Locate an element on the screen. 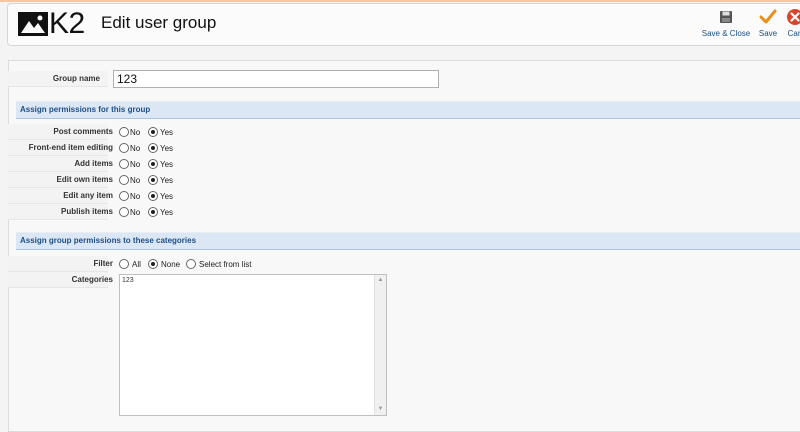 The image size is (800, 432). filter-select-from-list-radio is located at coordinates (191, 264).